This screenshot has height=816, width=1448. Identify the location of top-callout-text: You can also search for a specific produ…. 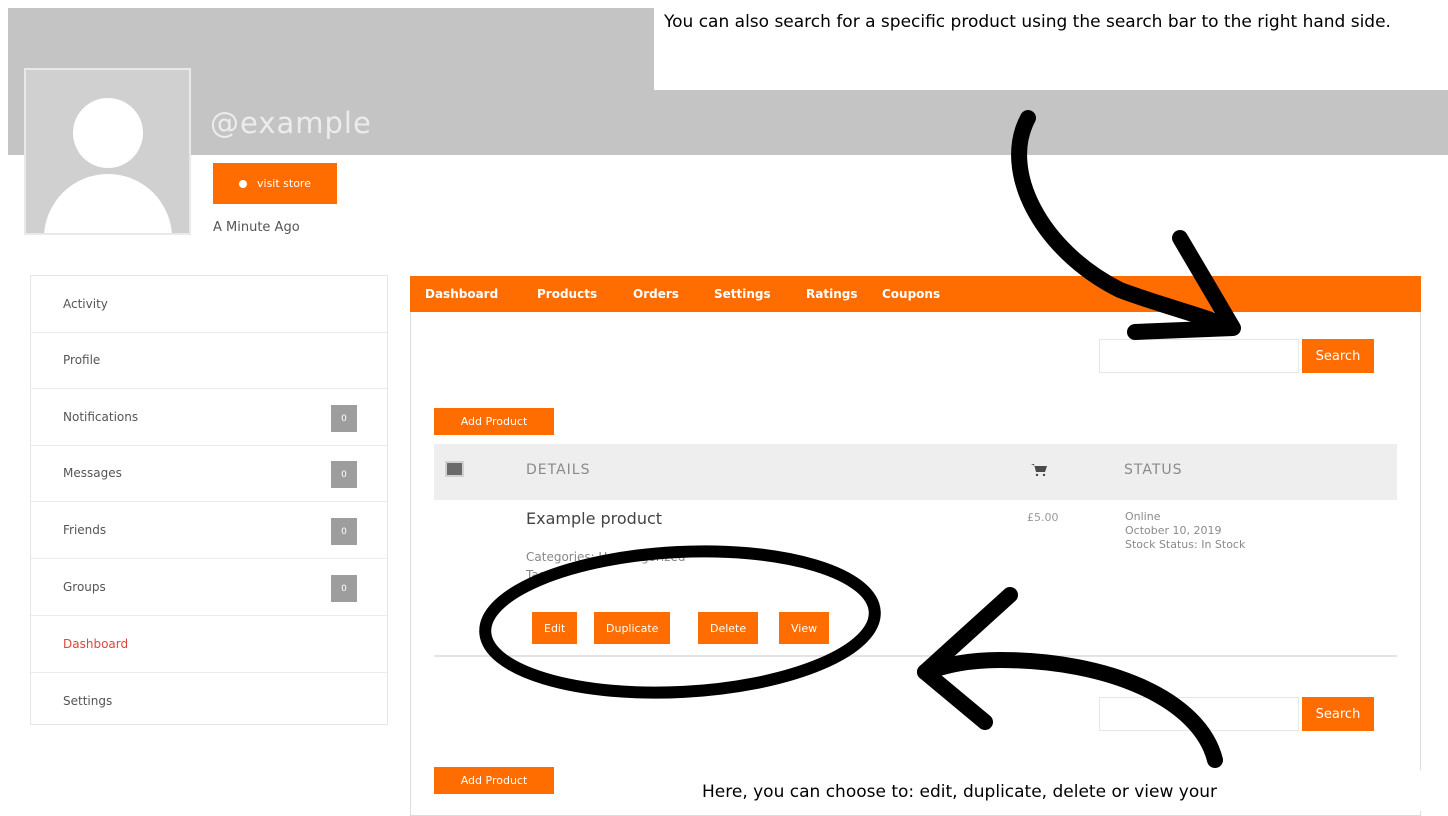
(1051, 45).